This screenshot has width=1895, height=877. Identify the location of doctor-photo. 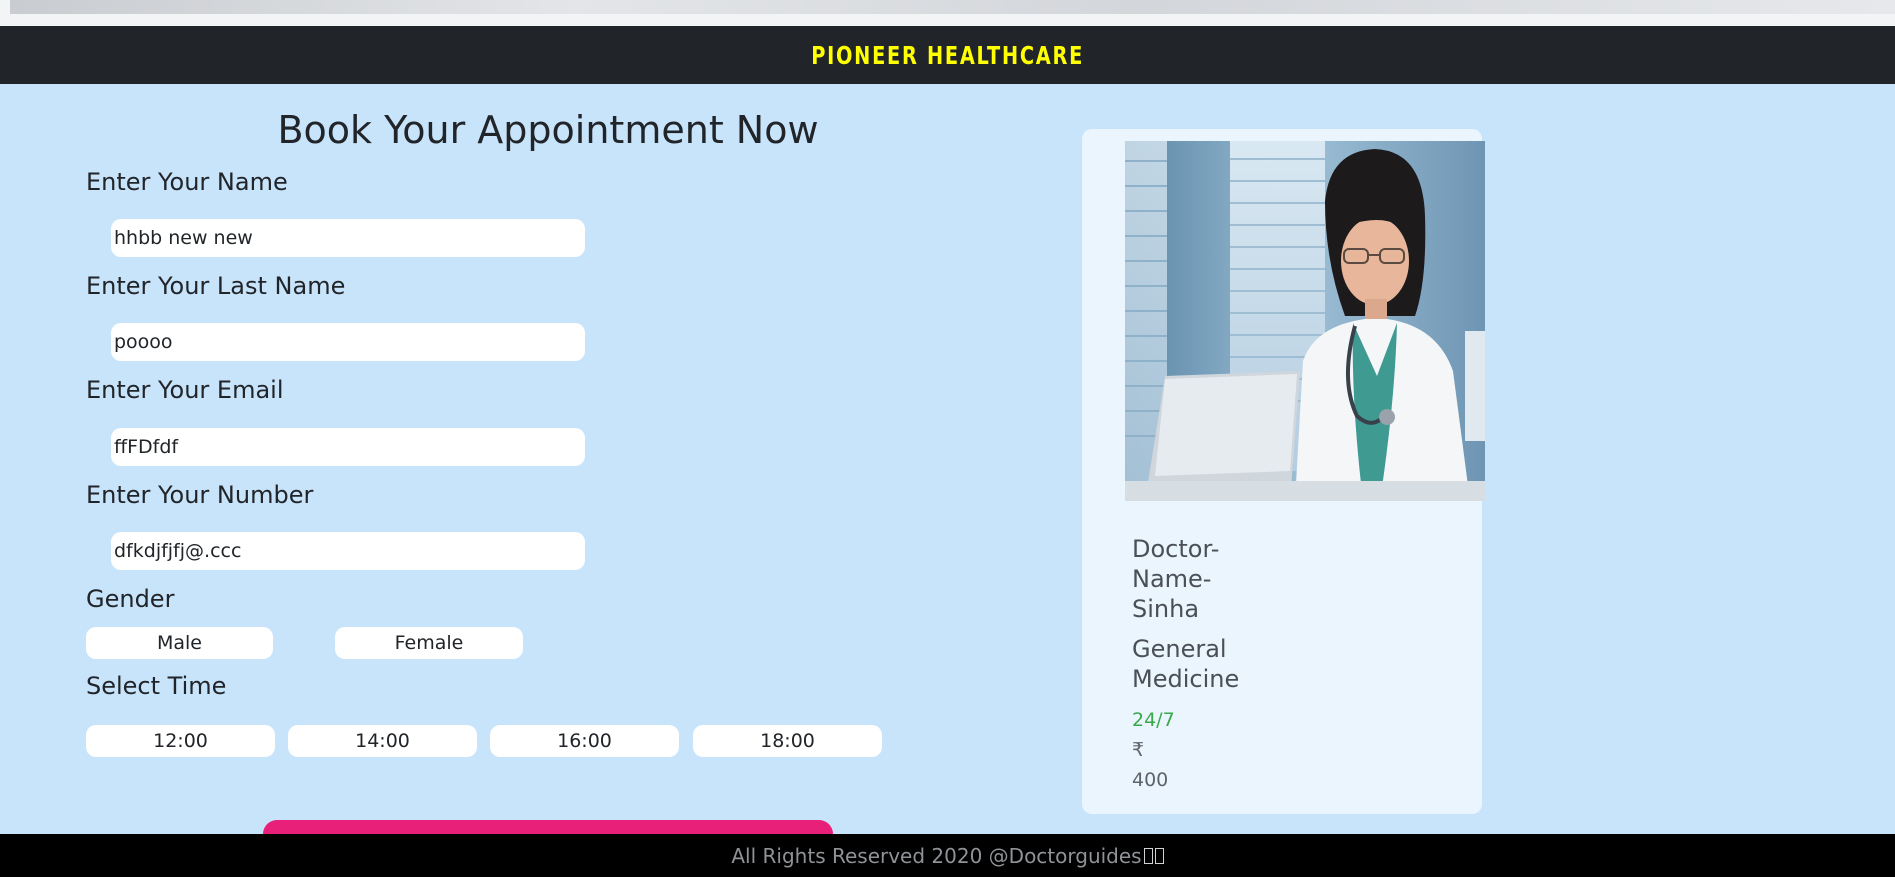
(1305, 321).